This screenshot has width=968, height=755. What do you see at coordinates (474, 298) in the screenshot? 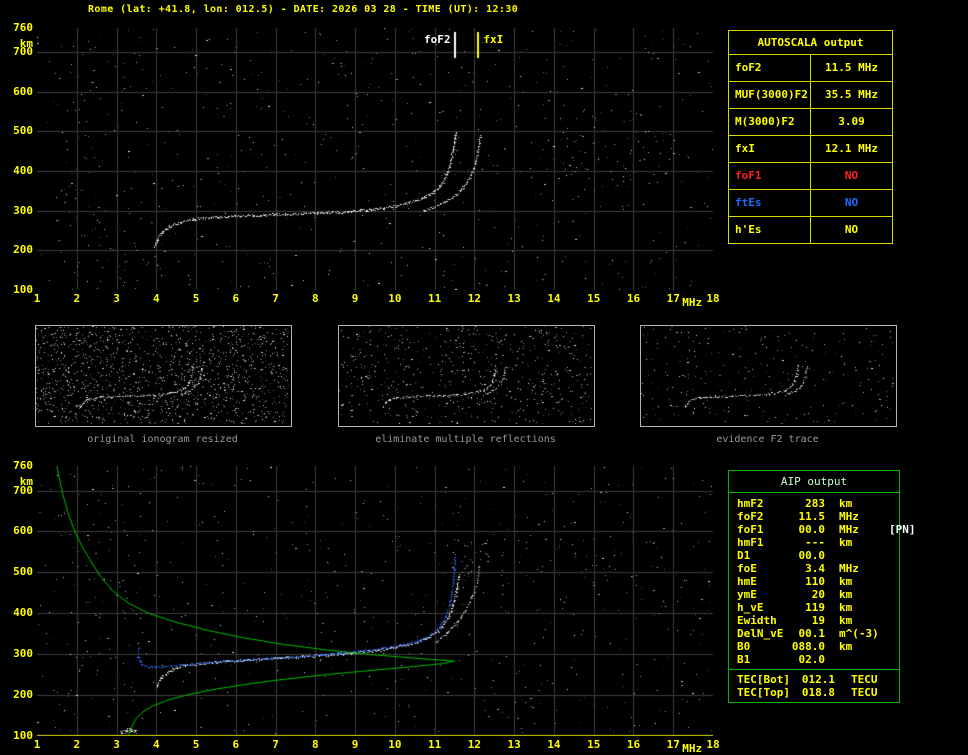
I see `x-axis-tick: 12` at bounding box center [474, 298].